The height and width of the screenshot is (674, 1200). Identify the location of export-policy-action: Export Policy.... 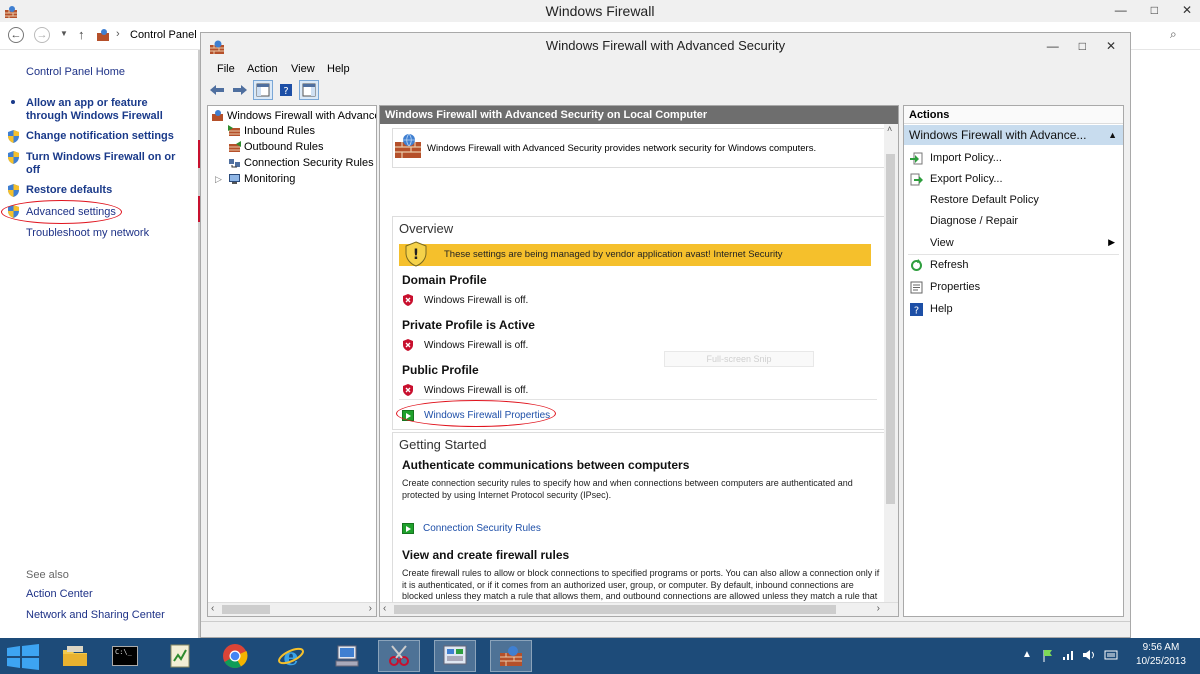
(966, 179).